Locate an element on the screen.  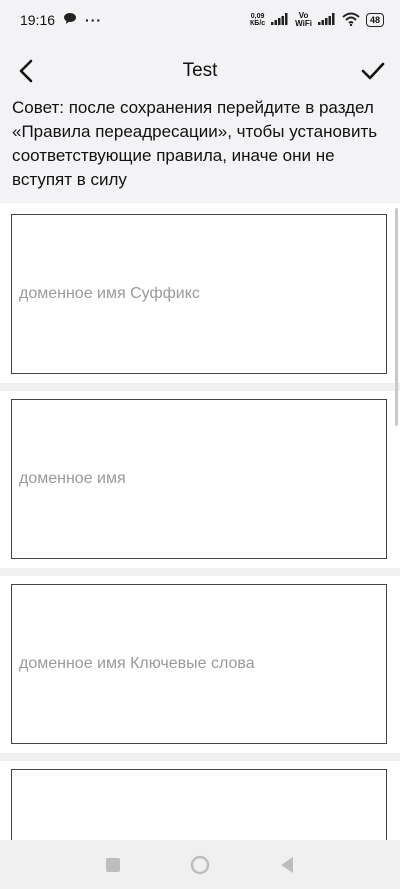
net-speed-value: 0,09 is located at coordinates (257, 16).